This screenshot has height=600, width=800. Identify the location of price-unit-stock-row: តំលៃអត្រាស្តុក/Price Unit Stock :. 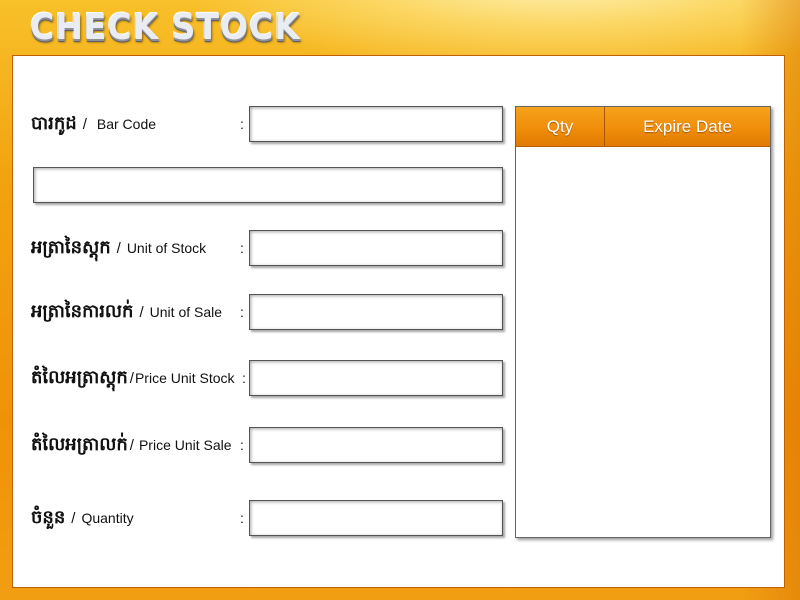
(270, 380).